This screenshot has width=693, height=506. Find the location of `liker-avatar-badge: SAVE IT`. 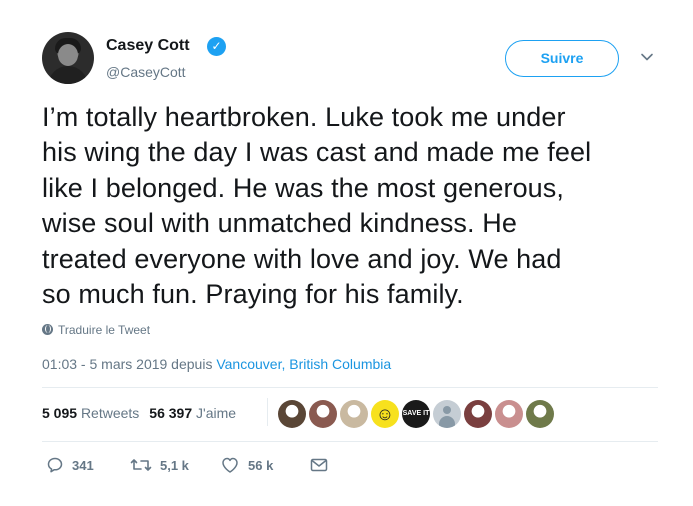

liker-avatar-badge: SAVE IT is located at coordinates (416, 414).